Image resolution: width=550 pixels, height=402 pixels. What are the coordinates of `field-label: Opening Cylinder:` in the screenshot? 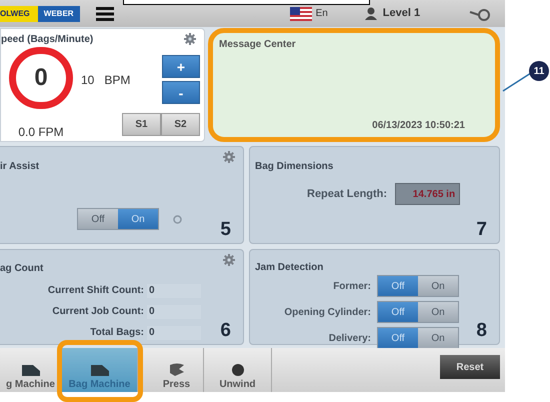 It's located at (327, 313).